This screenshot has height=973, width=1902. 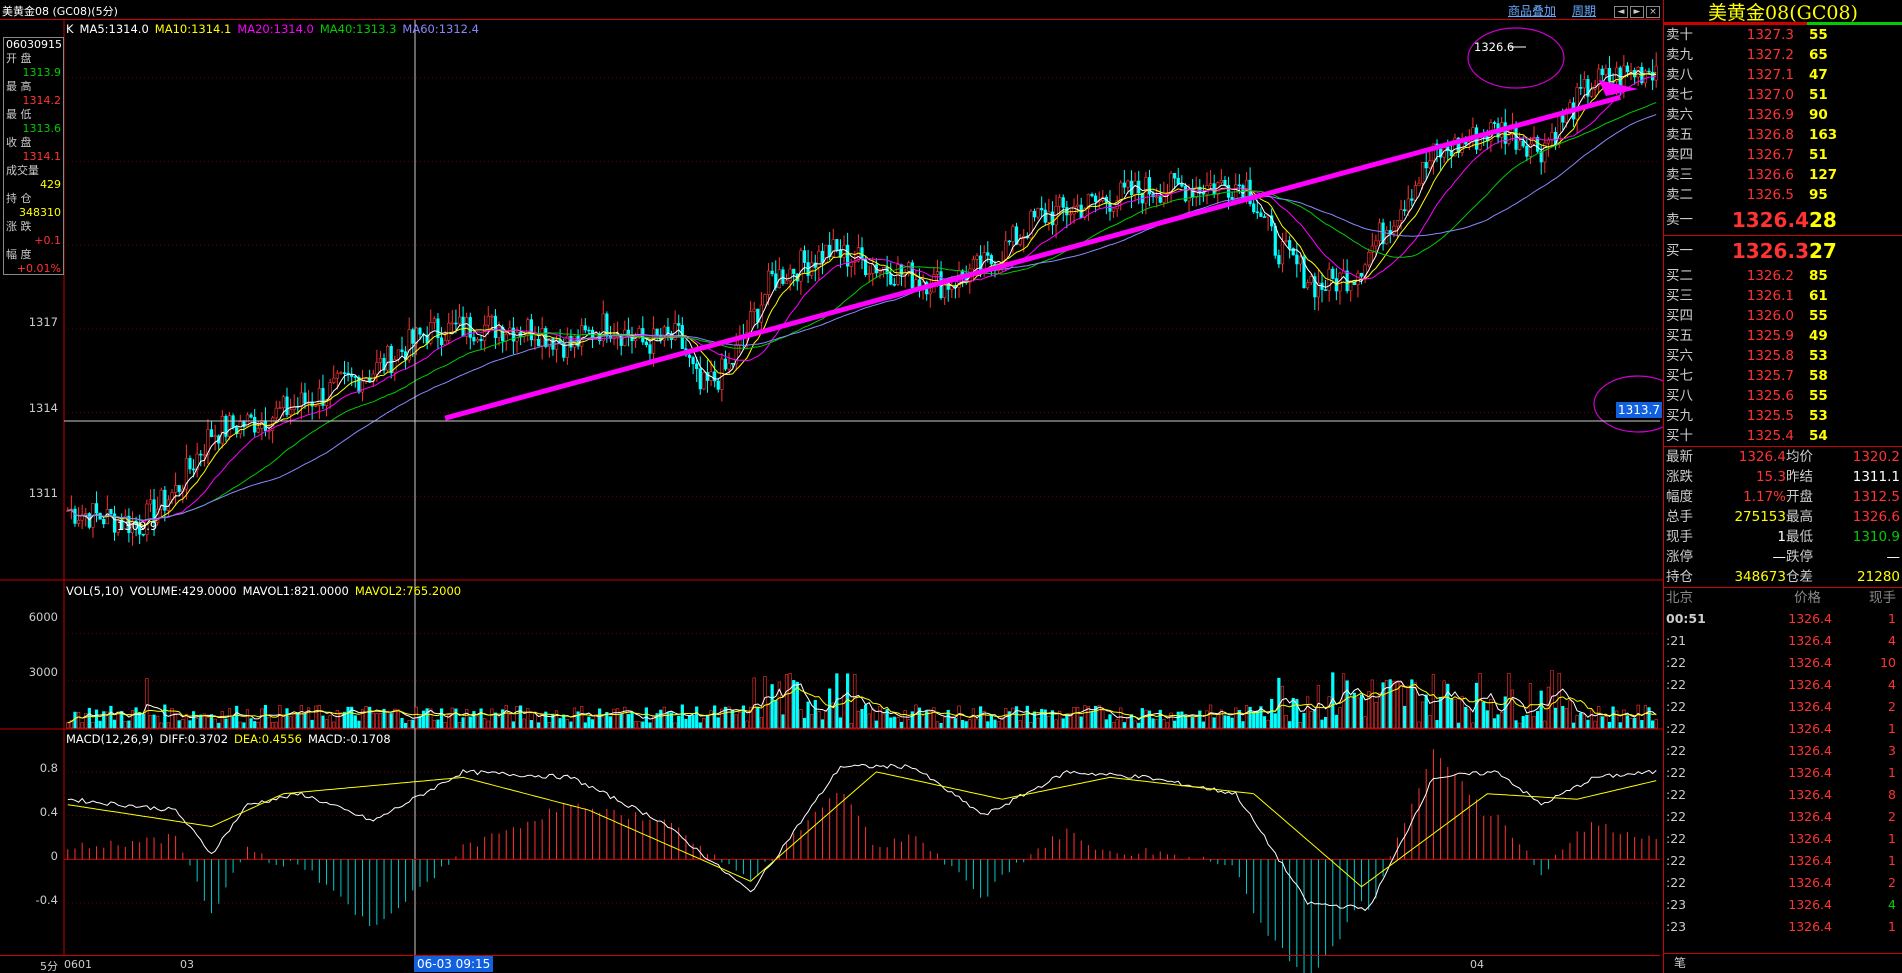 I want to click on ask-row: 卖七 1327.0 51, so click(x=1783, y=95).